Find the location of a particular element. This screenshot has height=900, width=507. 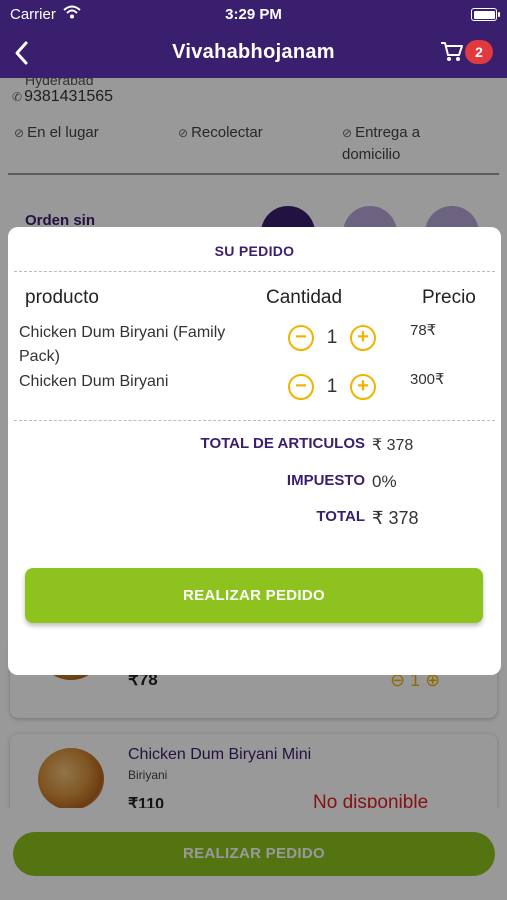

items-total-label: TOTAL DE ARTICULOS is located at coordinates (282, 443).